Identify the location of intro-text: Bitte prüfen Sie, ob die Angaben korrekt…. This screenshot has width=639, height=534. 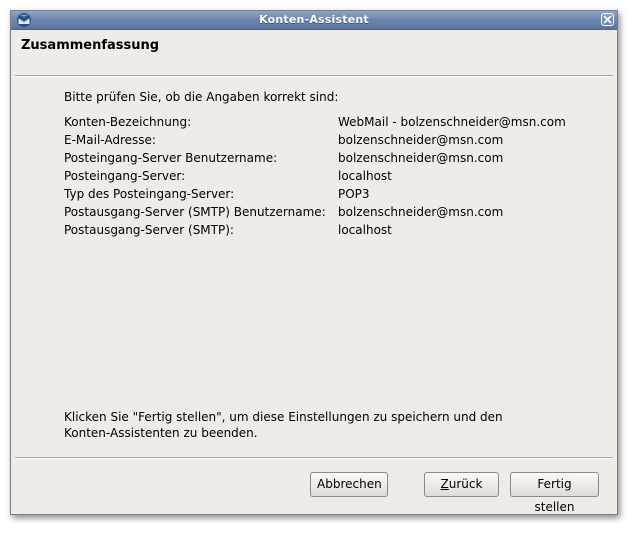
(201, 97).